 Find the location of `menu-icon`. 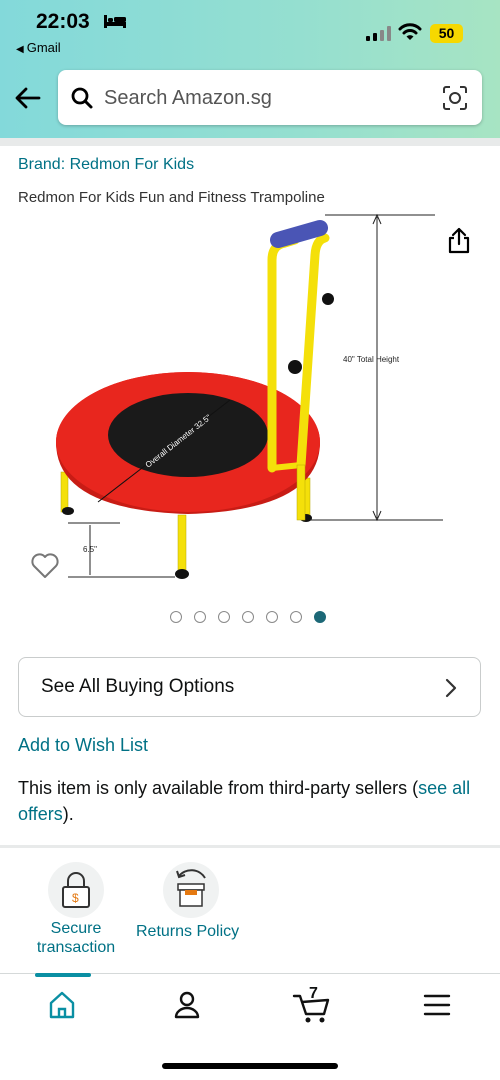

menu-icon is located at coordinates (437, 1005).